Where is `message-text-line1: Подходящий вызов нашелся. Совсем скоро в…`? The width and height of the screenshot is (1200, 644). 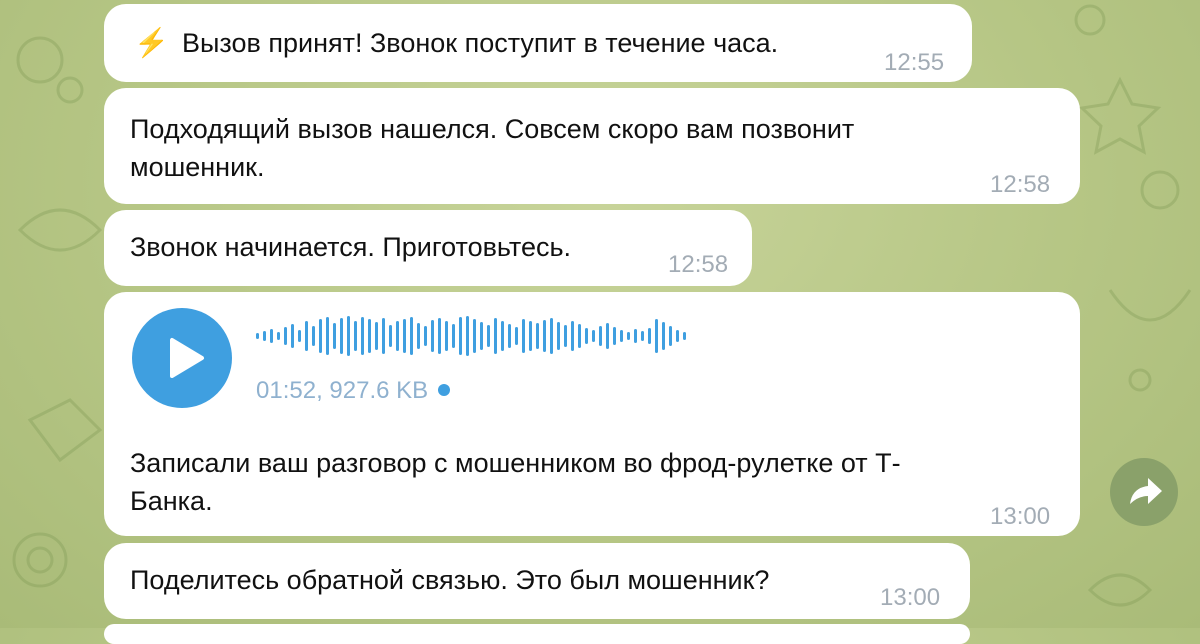 message-text-line1: Подходящий вызов нашелся. Совсем скоро в… is located at coordinates (492, 129).